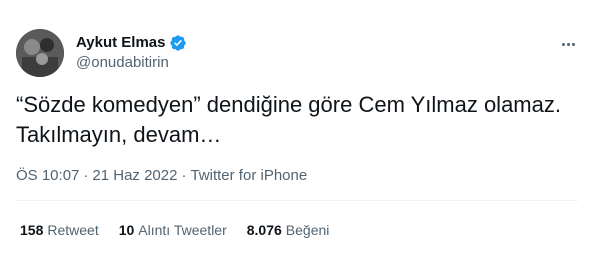  What do you see at coordinates (134, 176) in the screenshot?
I see `tweet-date: 21 Haz 2022` at bounding box center [134, 176].